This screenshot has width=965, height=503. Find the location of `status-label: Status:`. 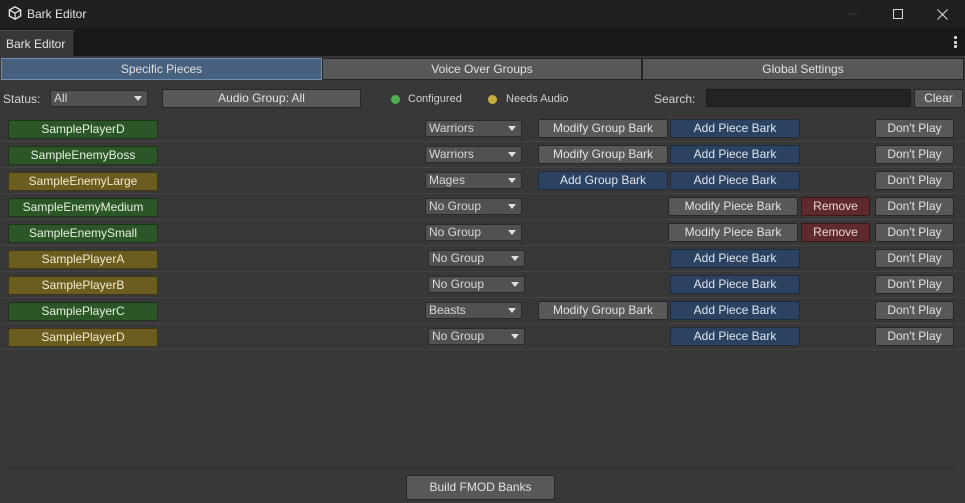

status-label: Status: is located at coordinates (22, 99).